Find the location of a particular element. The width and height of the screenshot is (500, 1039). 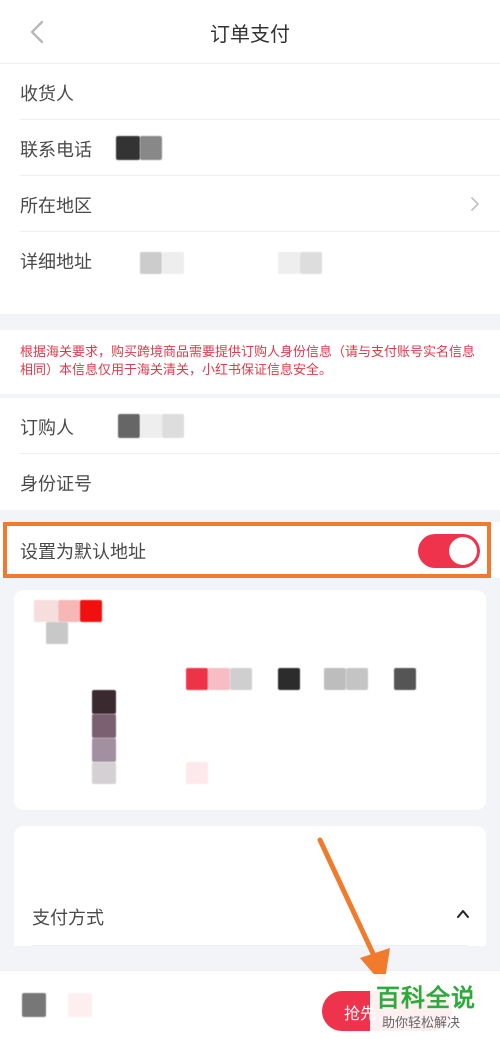

watermark-subtitle: 助你轻松解决 is located at coordinates (421, 1023).